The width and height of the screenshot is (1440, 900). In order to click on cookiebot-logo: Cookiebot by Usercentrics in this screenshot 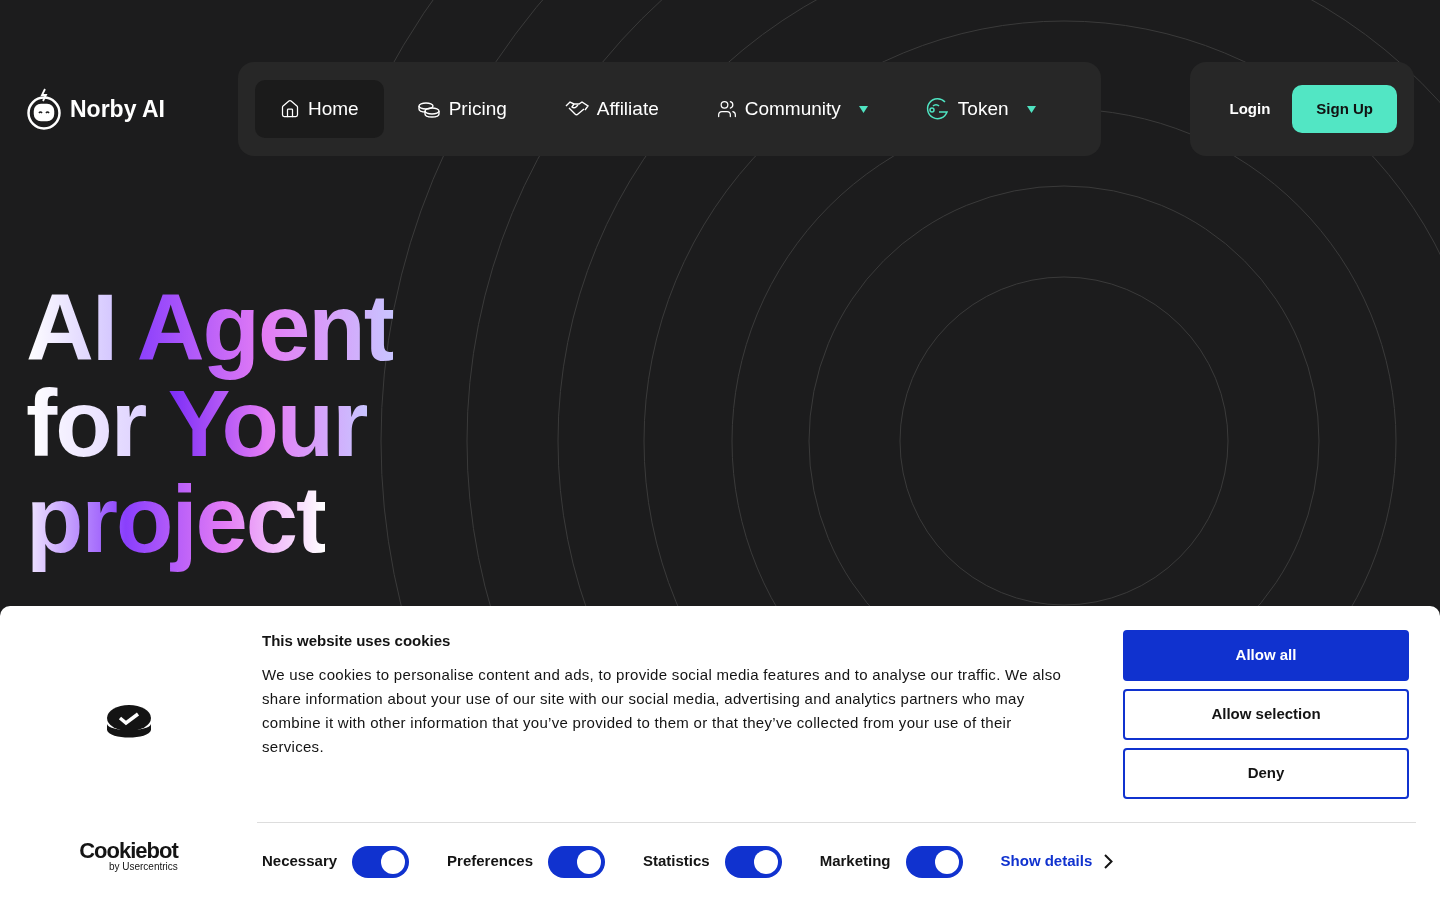, I will do `click(128, 856)`.